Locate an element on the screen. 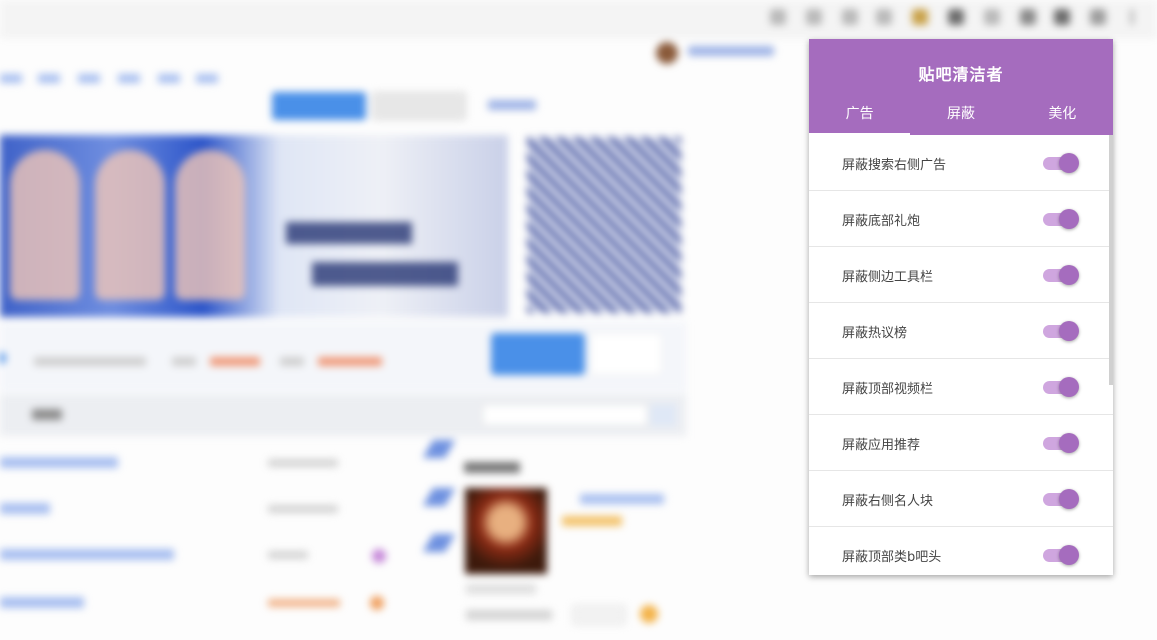 The width and height of the screenshot is (1157, 640). forum-avatar-image is located at coordinates (506, 531).